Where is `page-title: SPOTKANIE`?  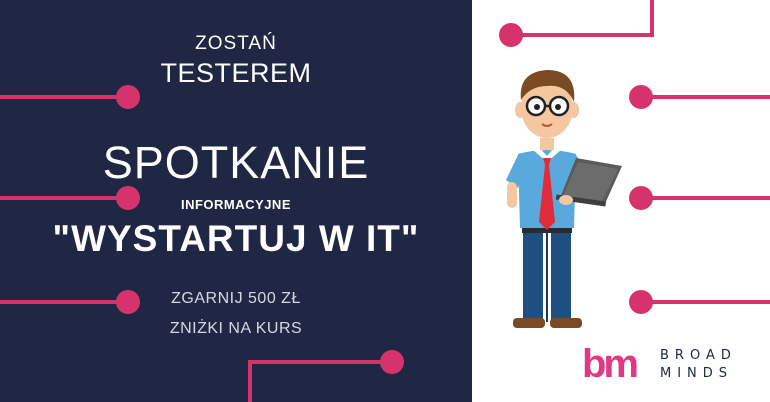 page-title: SPOTKANIE is located at coordinates (236, 162).